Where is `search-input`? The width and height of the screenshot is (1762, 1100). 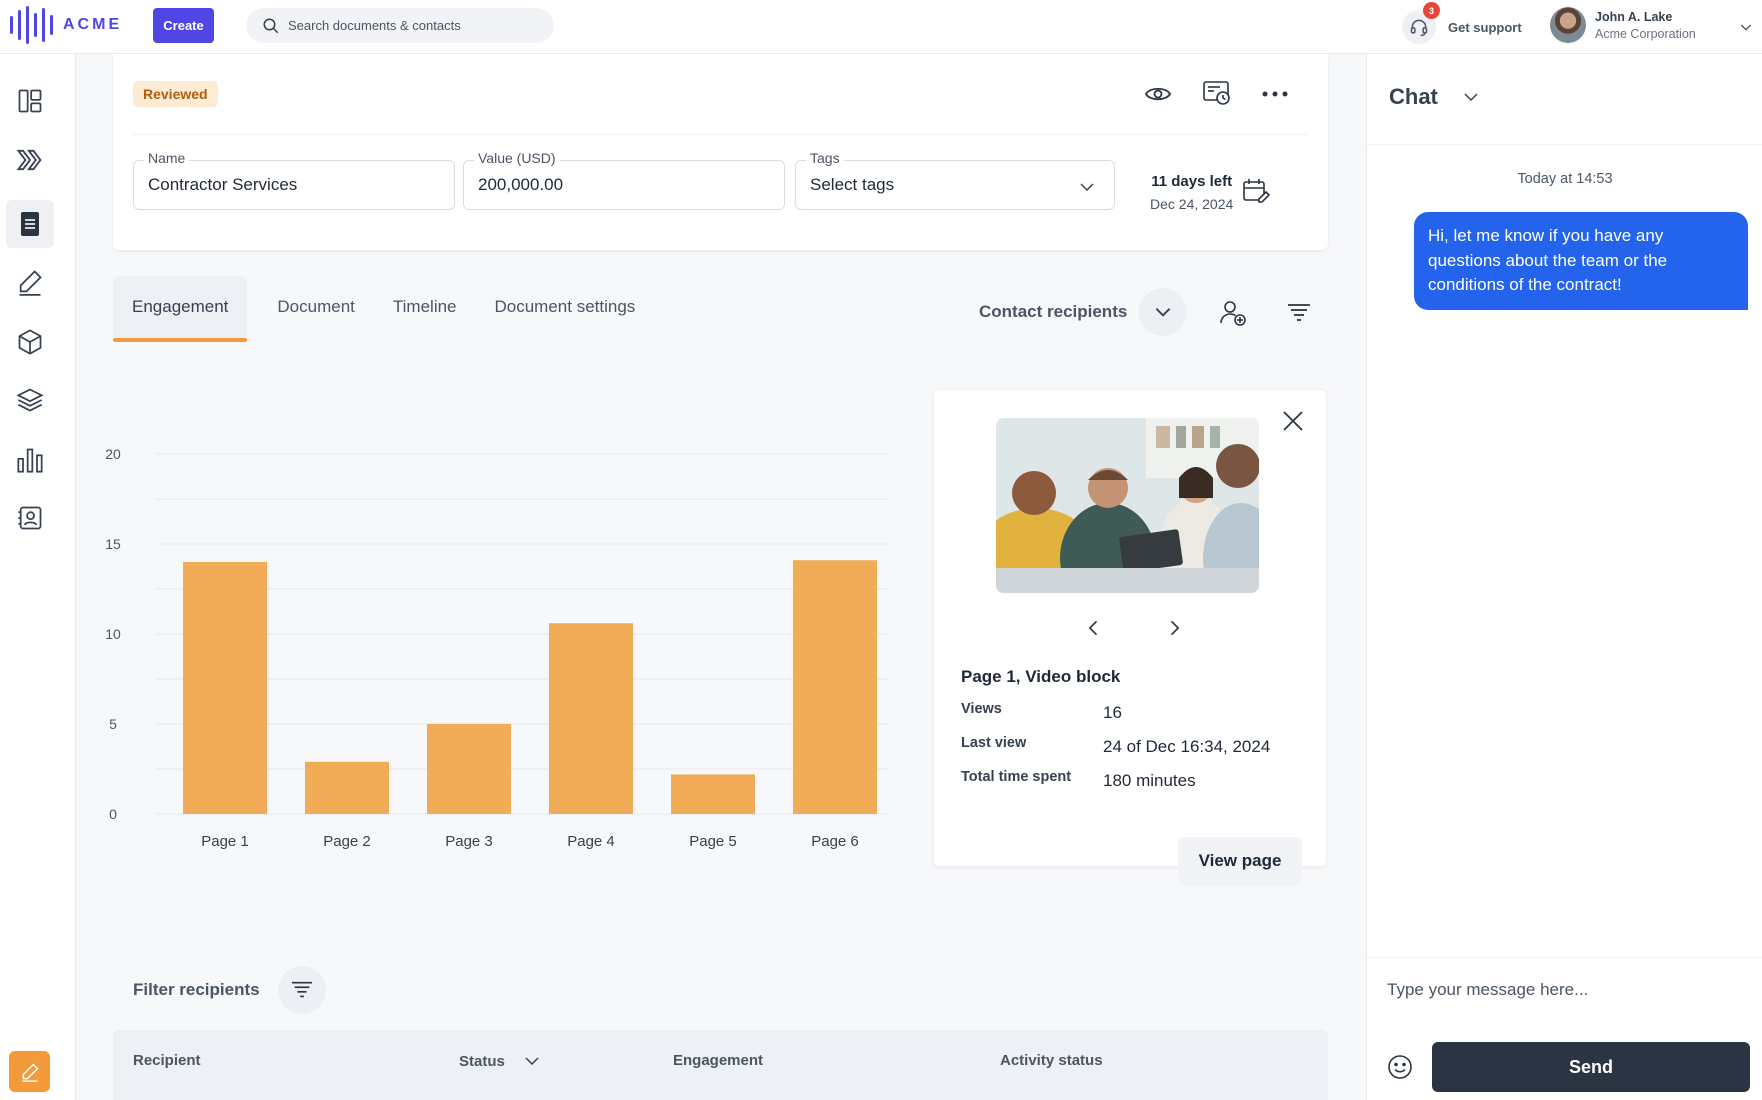 search-input is located at coordinates (413, 25).